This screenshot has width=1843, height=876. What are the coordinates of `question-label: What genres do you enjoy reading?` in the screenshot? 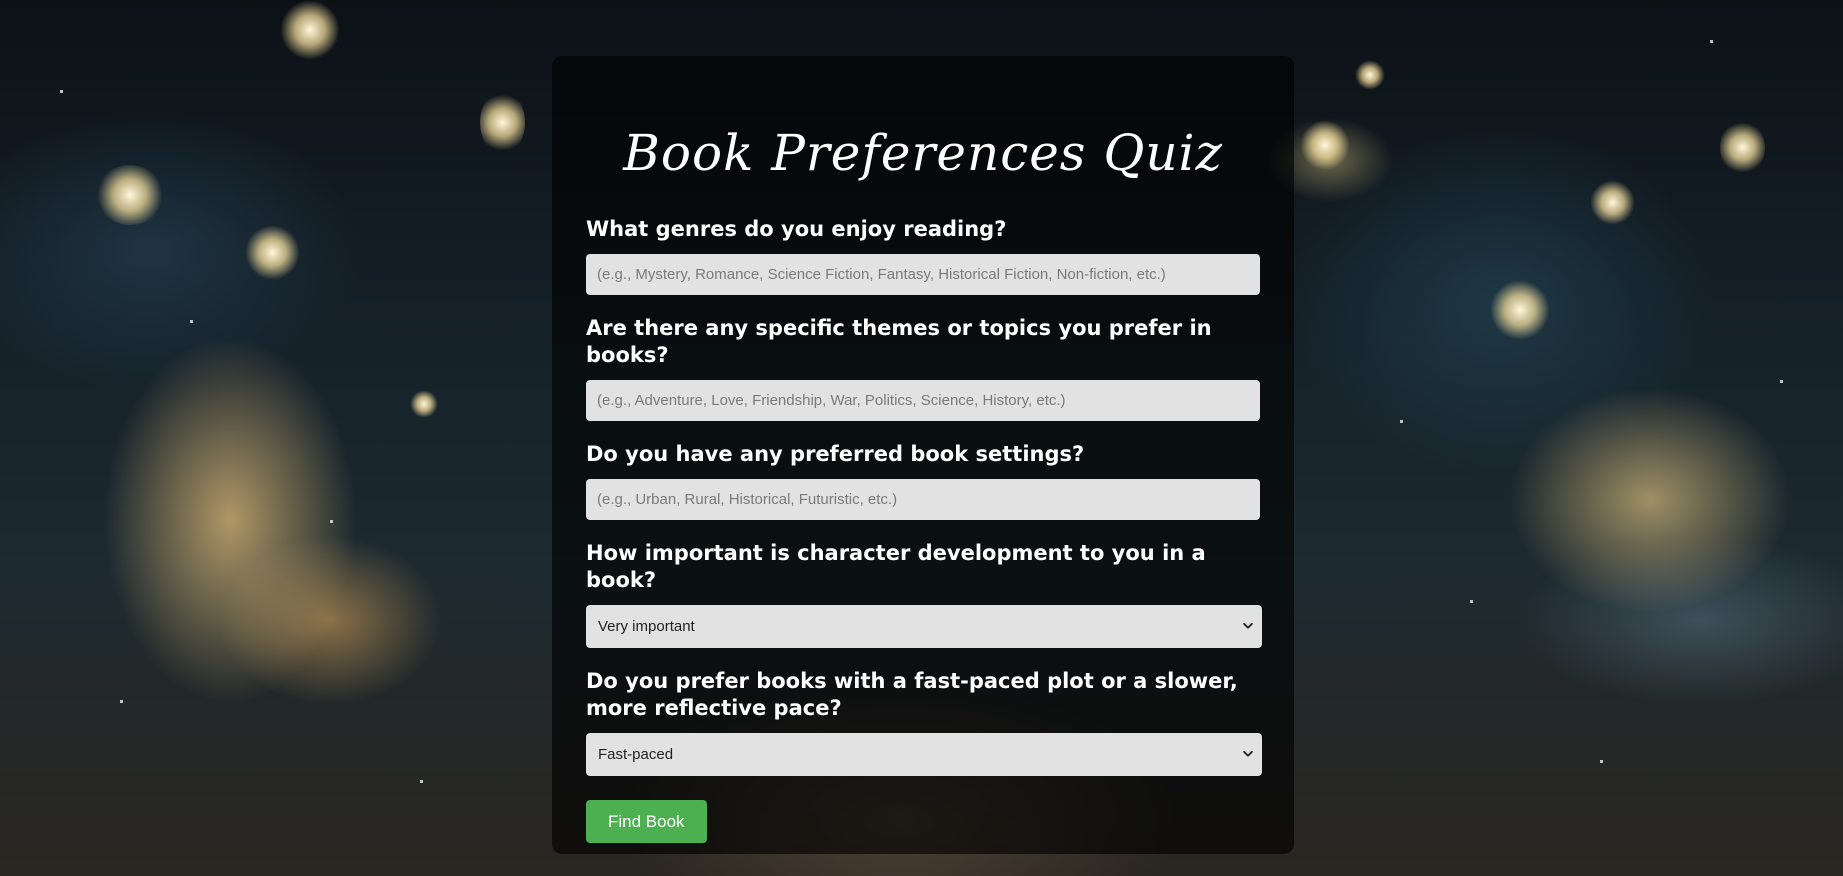 It's located at (796, 229).